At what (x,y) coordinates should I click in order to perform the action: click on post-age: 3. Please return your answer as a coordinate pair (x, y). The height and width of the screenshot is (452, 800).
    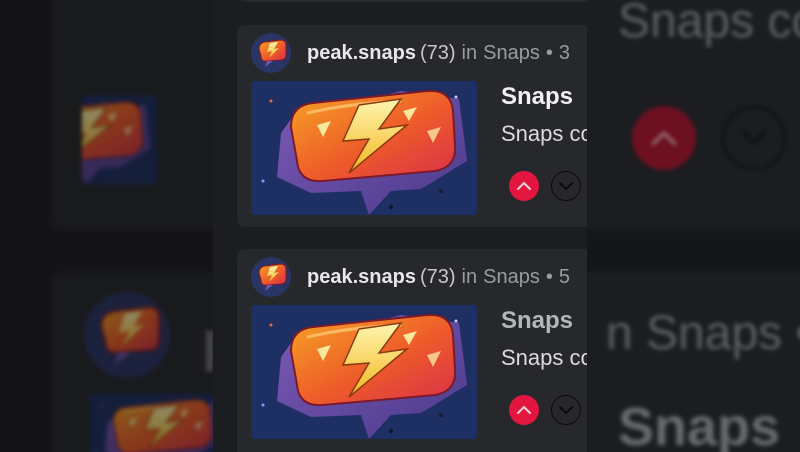
    Looking at the image, I should click on (564, 52).